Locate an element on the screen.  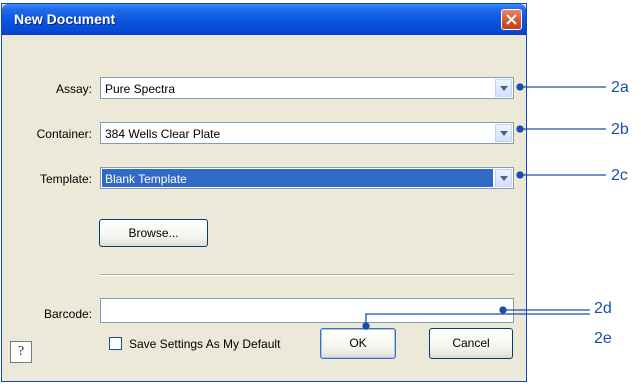
callout-2d: 2d is located at coordinates (603, 308).